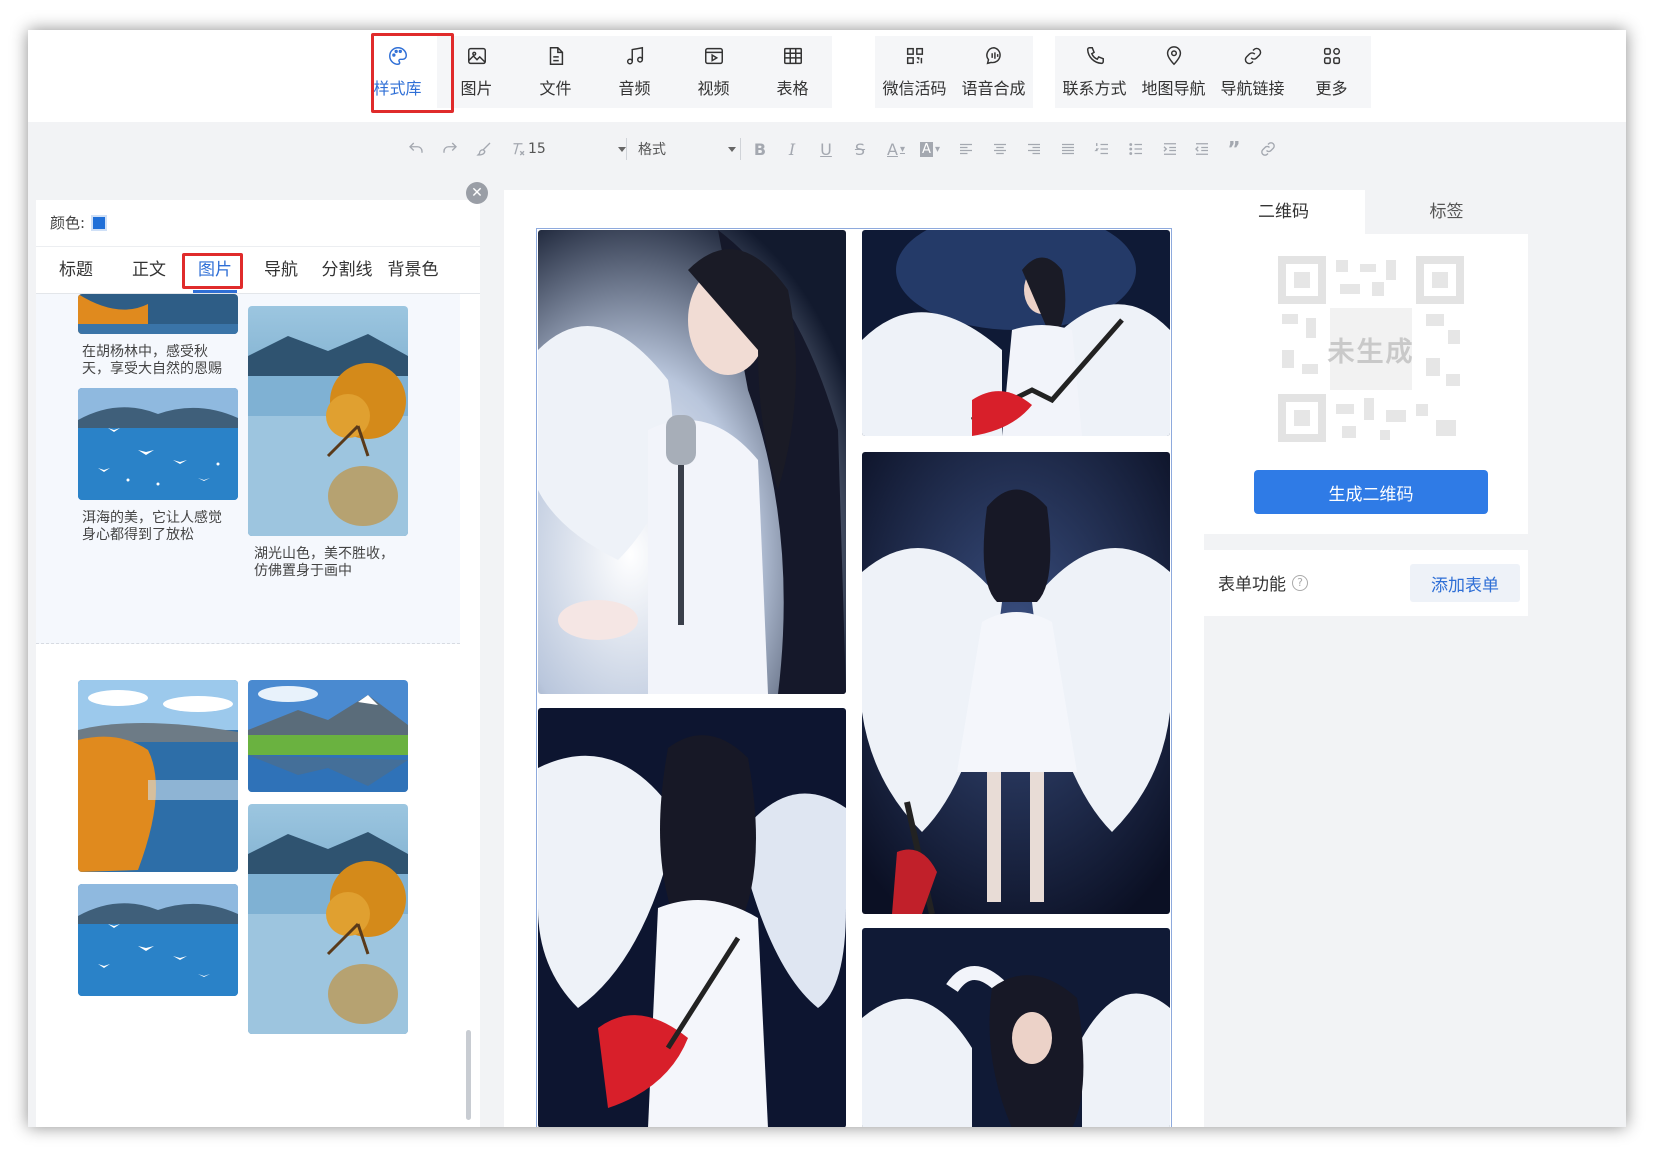  I want to click on justify-button, so click(1068, 149).